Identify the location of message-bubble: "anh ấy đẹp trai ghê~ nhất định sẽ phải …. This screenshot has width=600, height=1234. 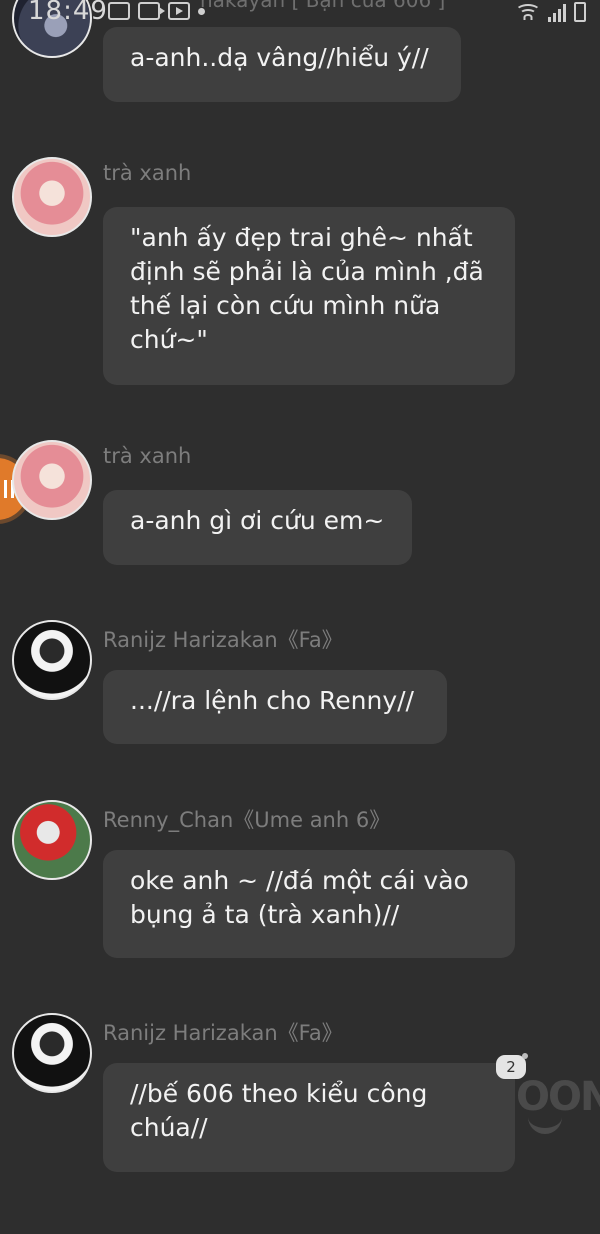
(309, 296).